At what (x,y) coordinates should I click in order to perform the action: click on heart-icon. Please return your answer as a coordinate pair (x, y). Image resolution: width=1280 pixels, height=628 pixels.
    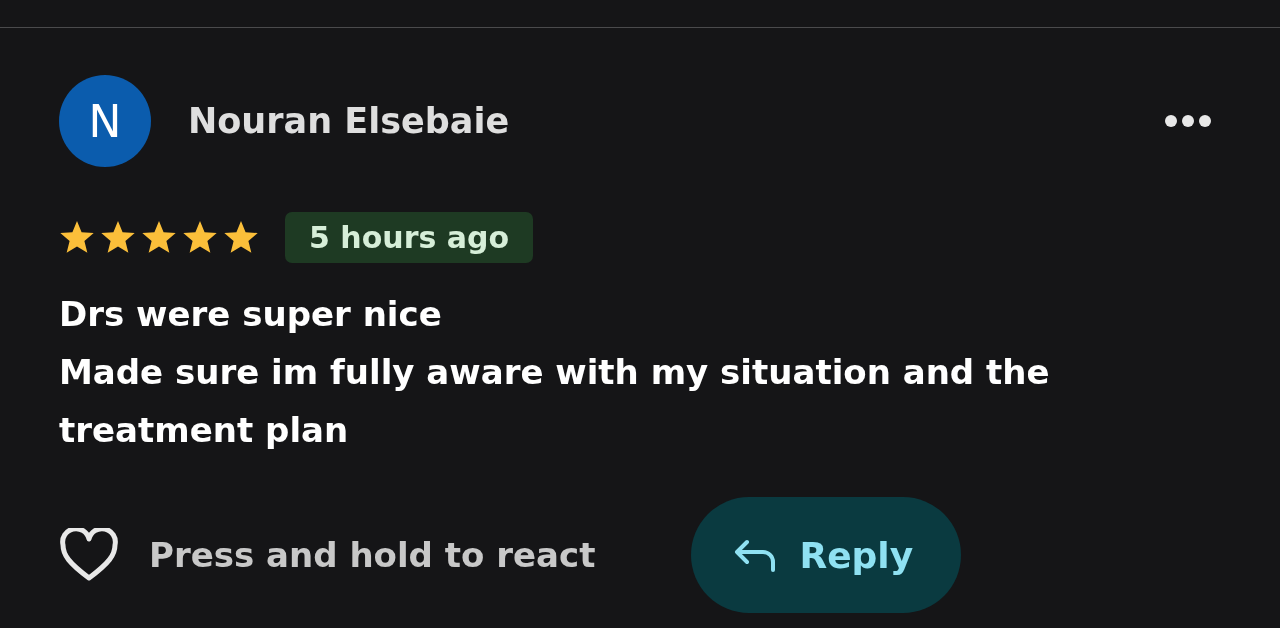
    Looking at the image, I should click on (89, 555).